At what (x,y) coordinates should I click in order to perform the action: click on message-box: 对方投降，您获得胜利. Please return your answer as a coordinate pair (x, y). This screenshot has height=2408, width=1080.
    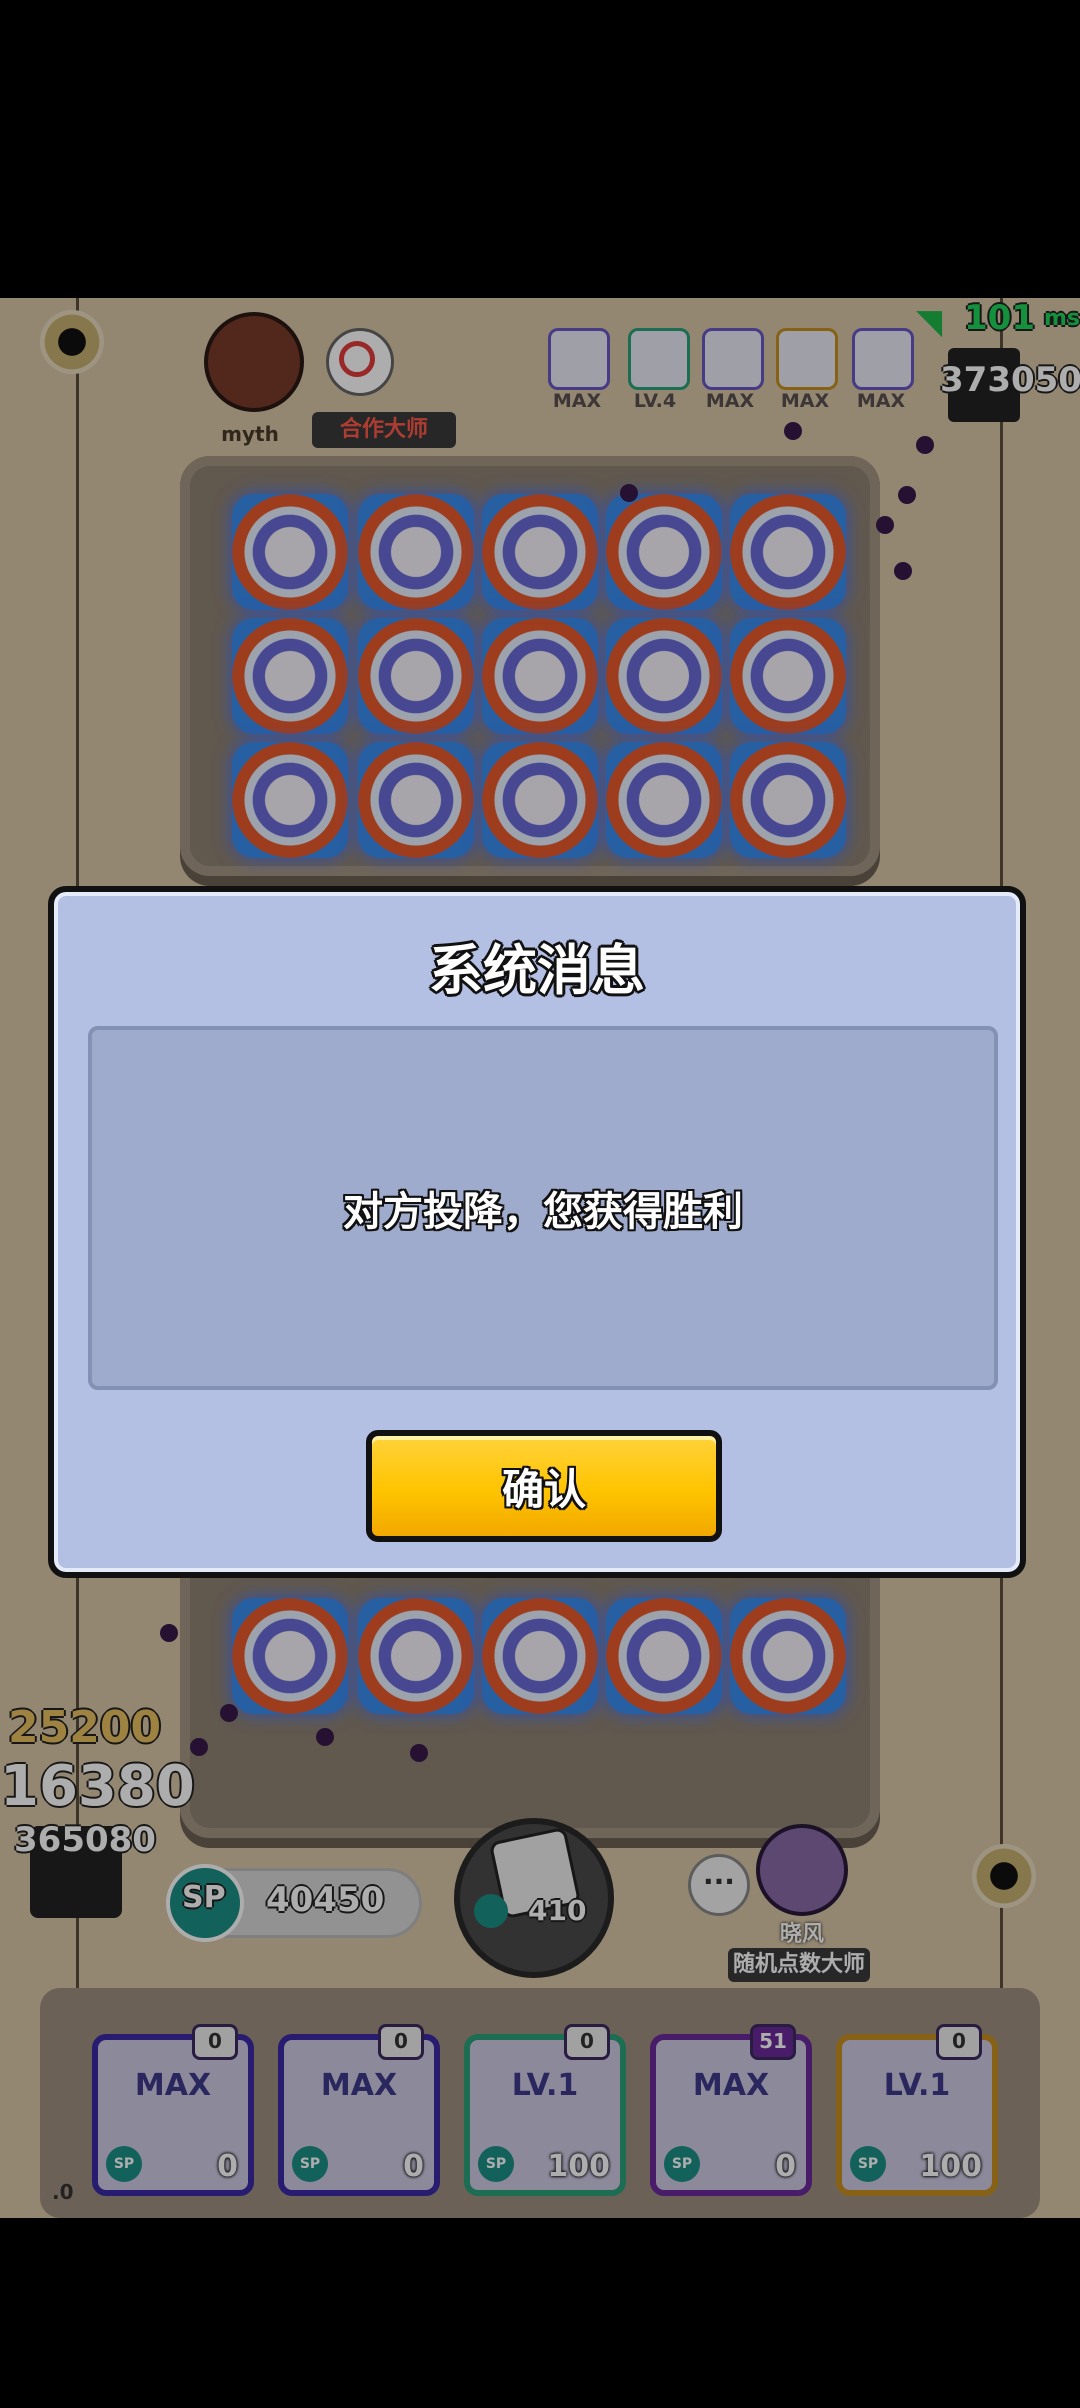
    Looking at the image, I should click on (543, 1208).